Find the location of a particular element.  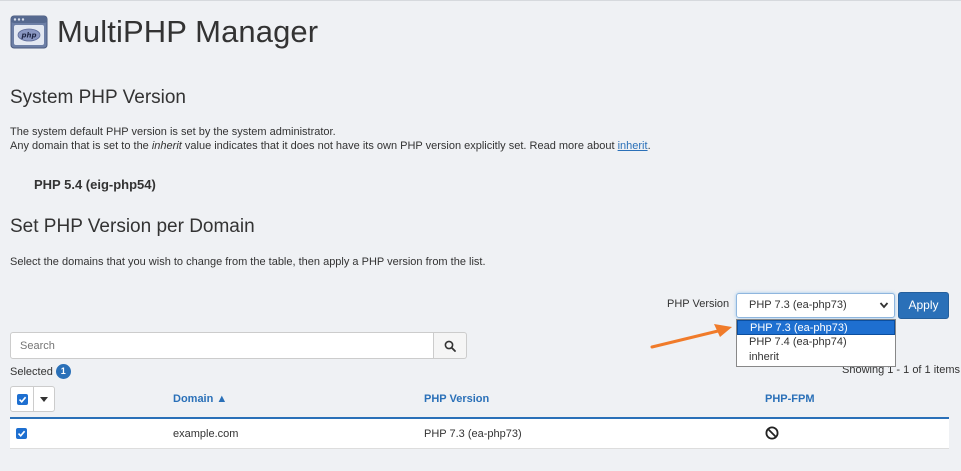

php-version-label: PHP Version is located at coordinates (698, 304).